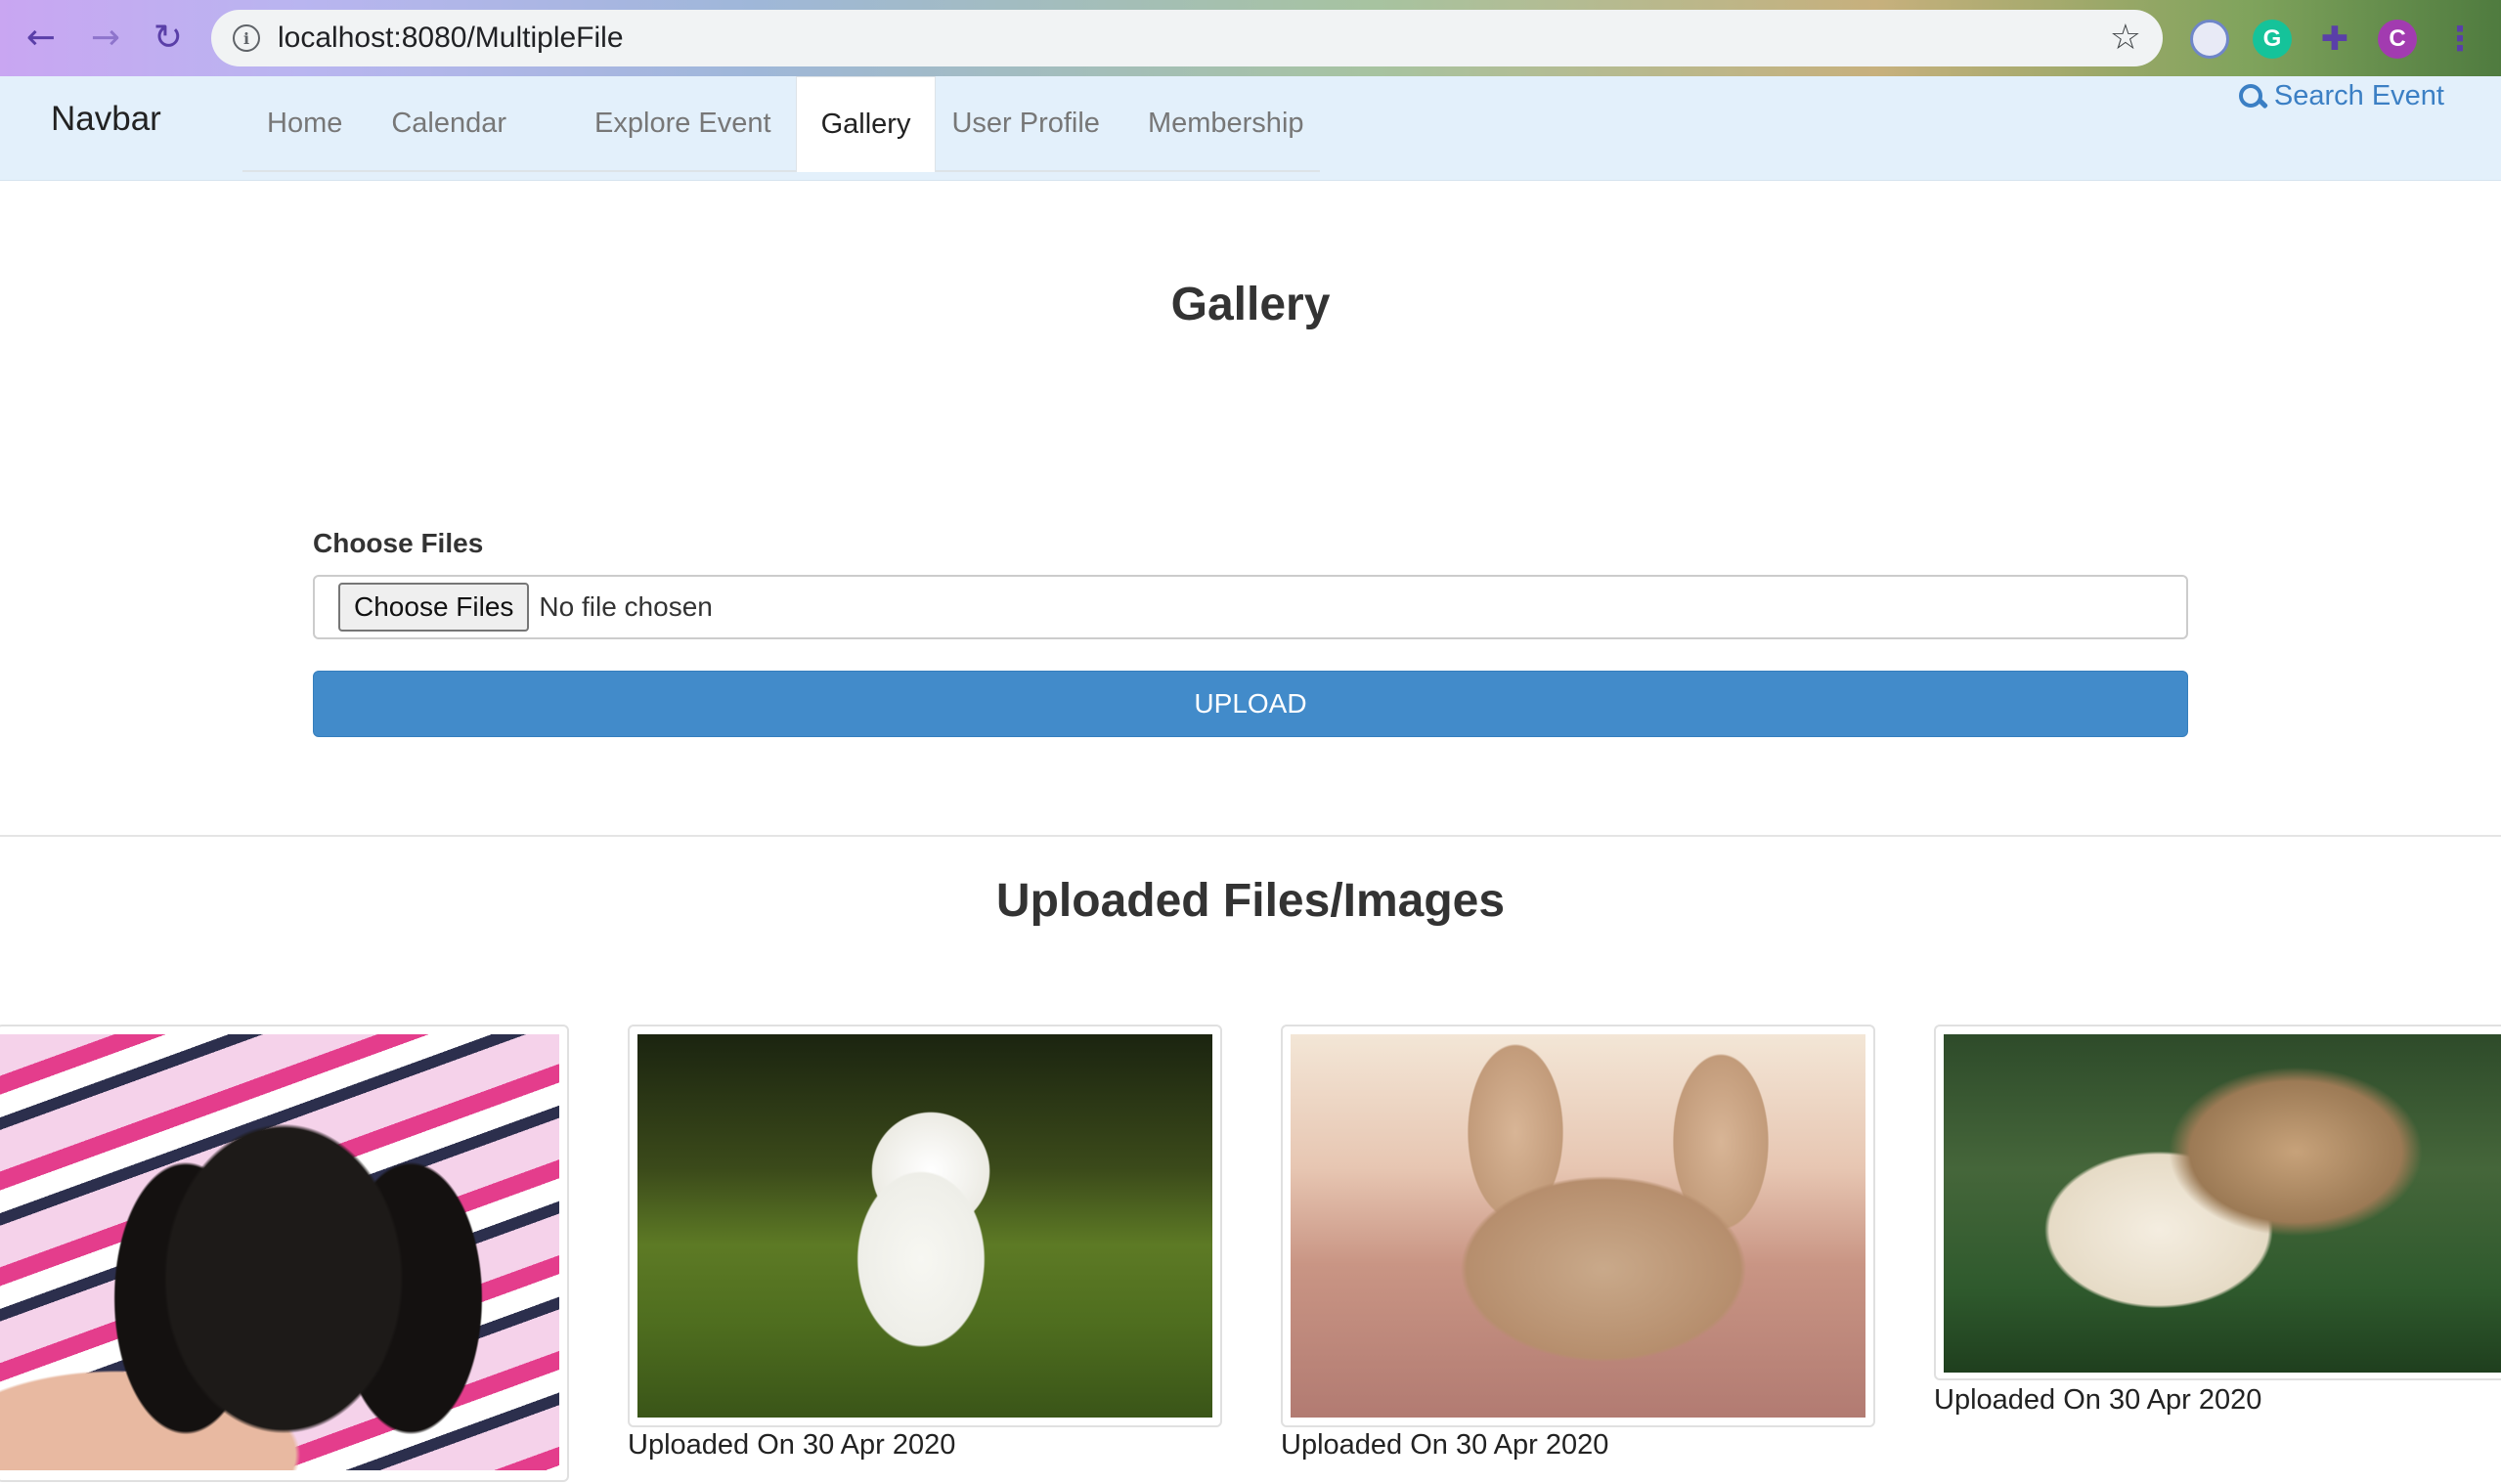  Describe the element at coordinates (626, 606) in the screenshot. I see `file-status: No file chosen` at that location.